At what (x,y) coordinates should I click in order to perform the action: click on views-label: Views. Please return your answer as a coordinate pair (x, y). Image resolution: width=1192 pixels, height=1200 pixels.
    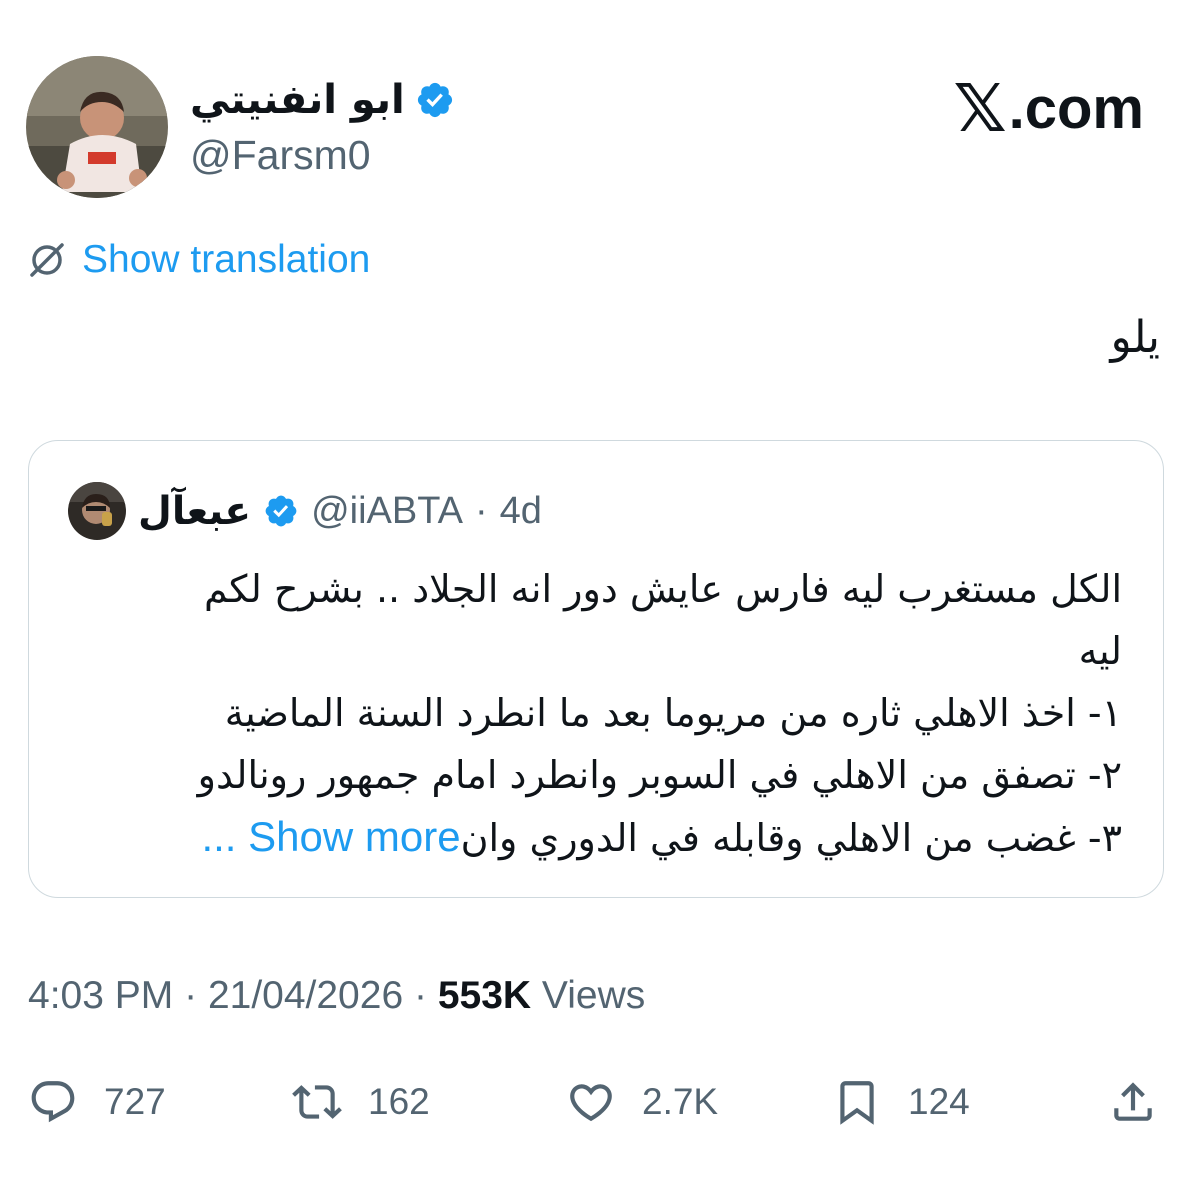
    Looking at the image, I should click on (593, 995).